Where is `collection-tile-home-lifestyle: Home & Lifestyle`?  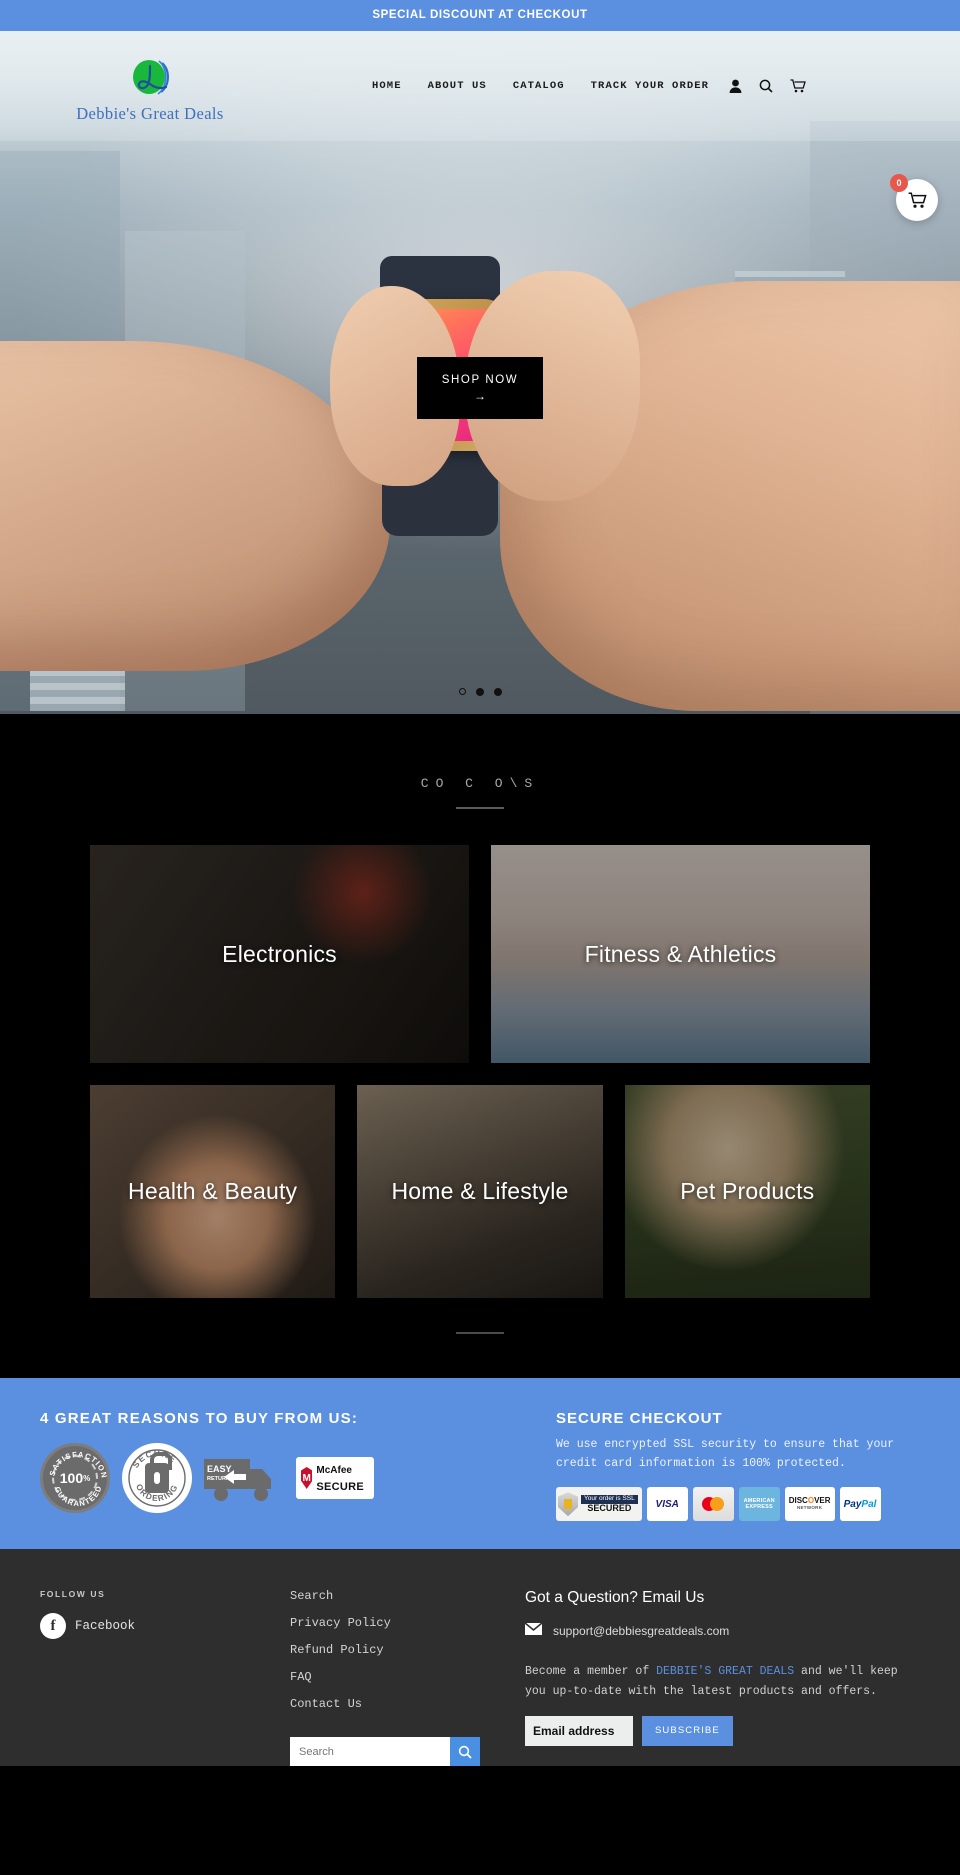 collection-tile-home-lifestyle: Home & Lifestyle is located at coordinates (480, 1191).